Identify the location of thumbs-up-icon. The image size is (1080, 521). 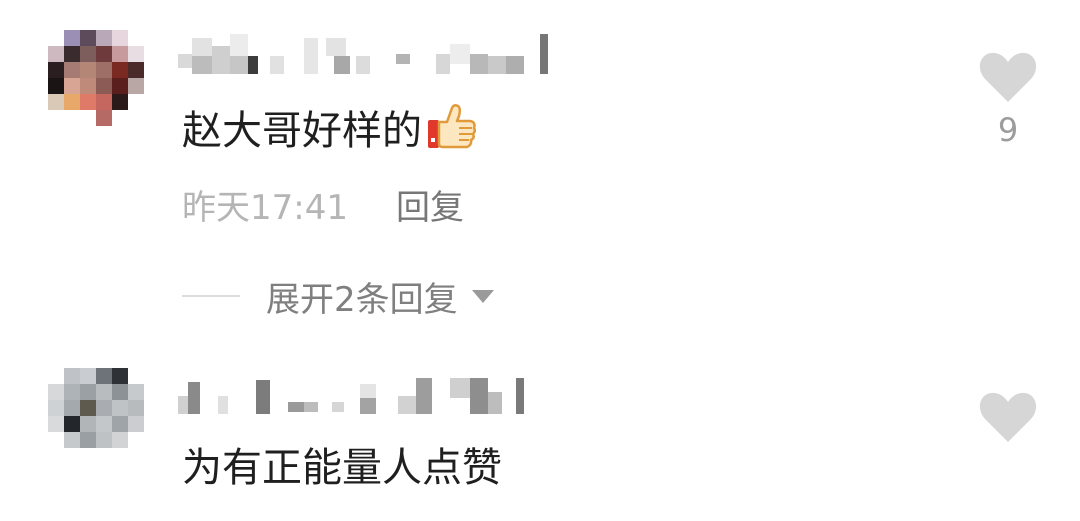
(452, 133).